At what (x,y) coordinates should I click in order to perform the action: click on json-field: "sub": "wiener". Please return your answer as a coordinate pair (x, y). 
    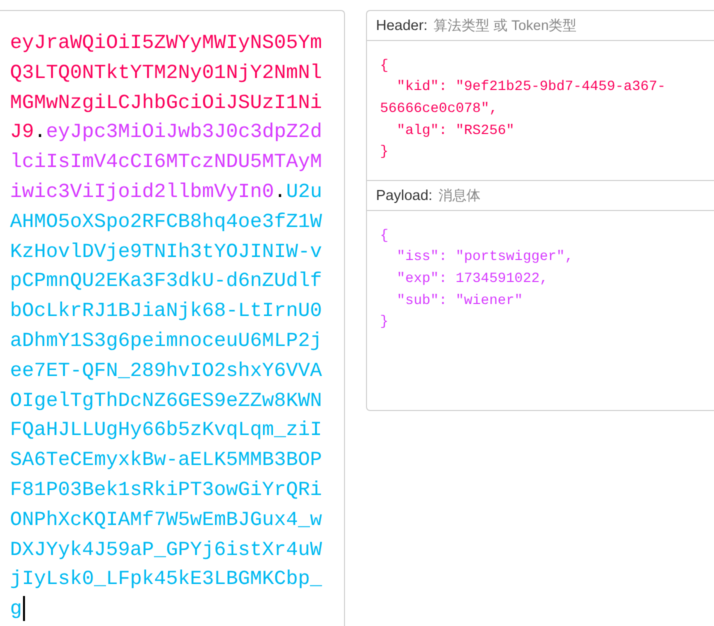
    Looking at the image, I should click on (525, 301).